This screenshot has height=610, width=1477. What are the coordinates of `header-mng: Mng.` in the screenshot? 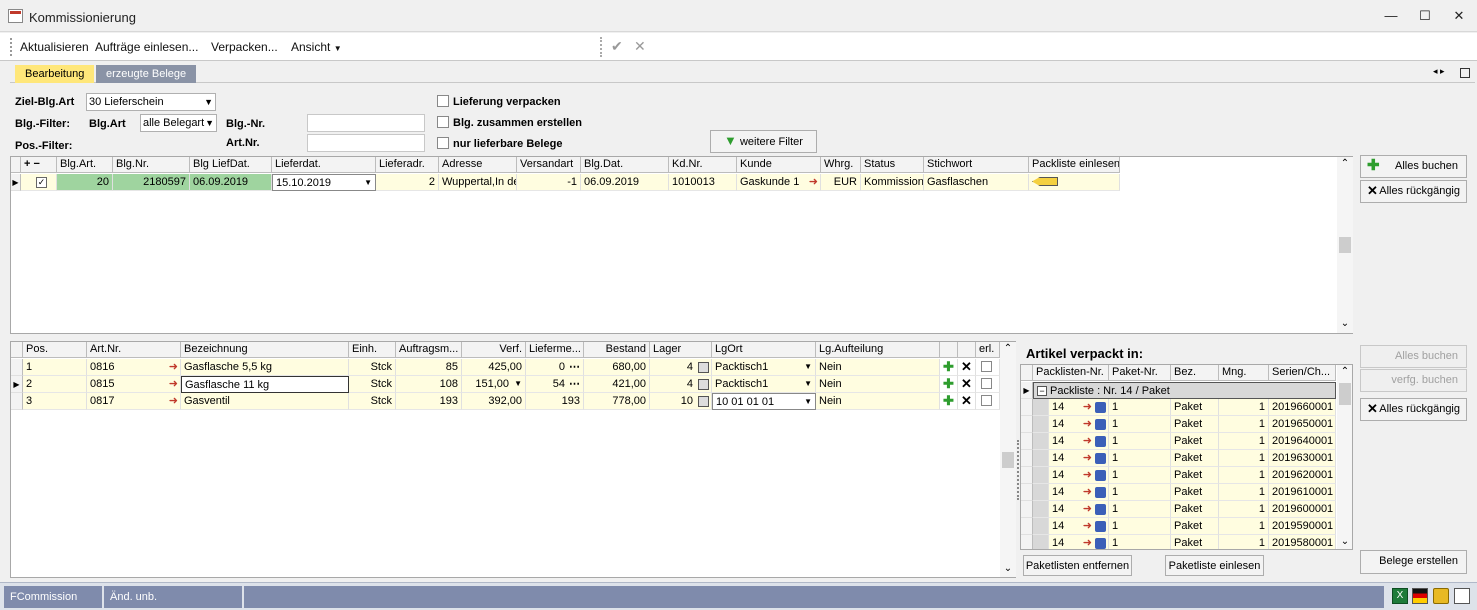 It's located at (1244, 373).